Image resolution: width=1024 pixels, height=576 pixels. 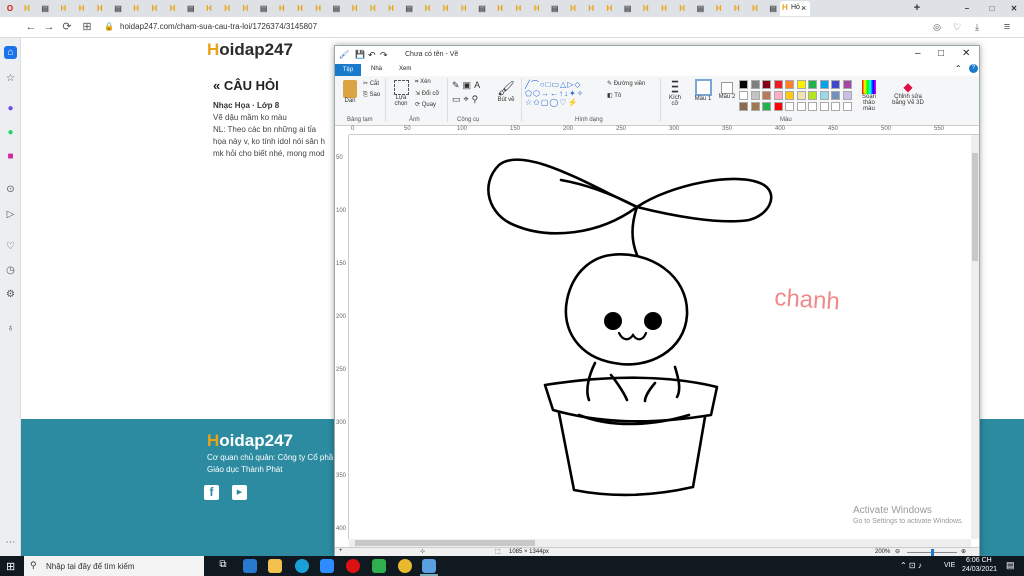 I want to click on menu-view: Xem, so click(x=405, y=69).